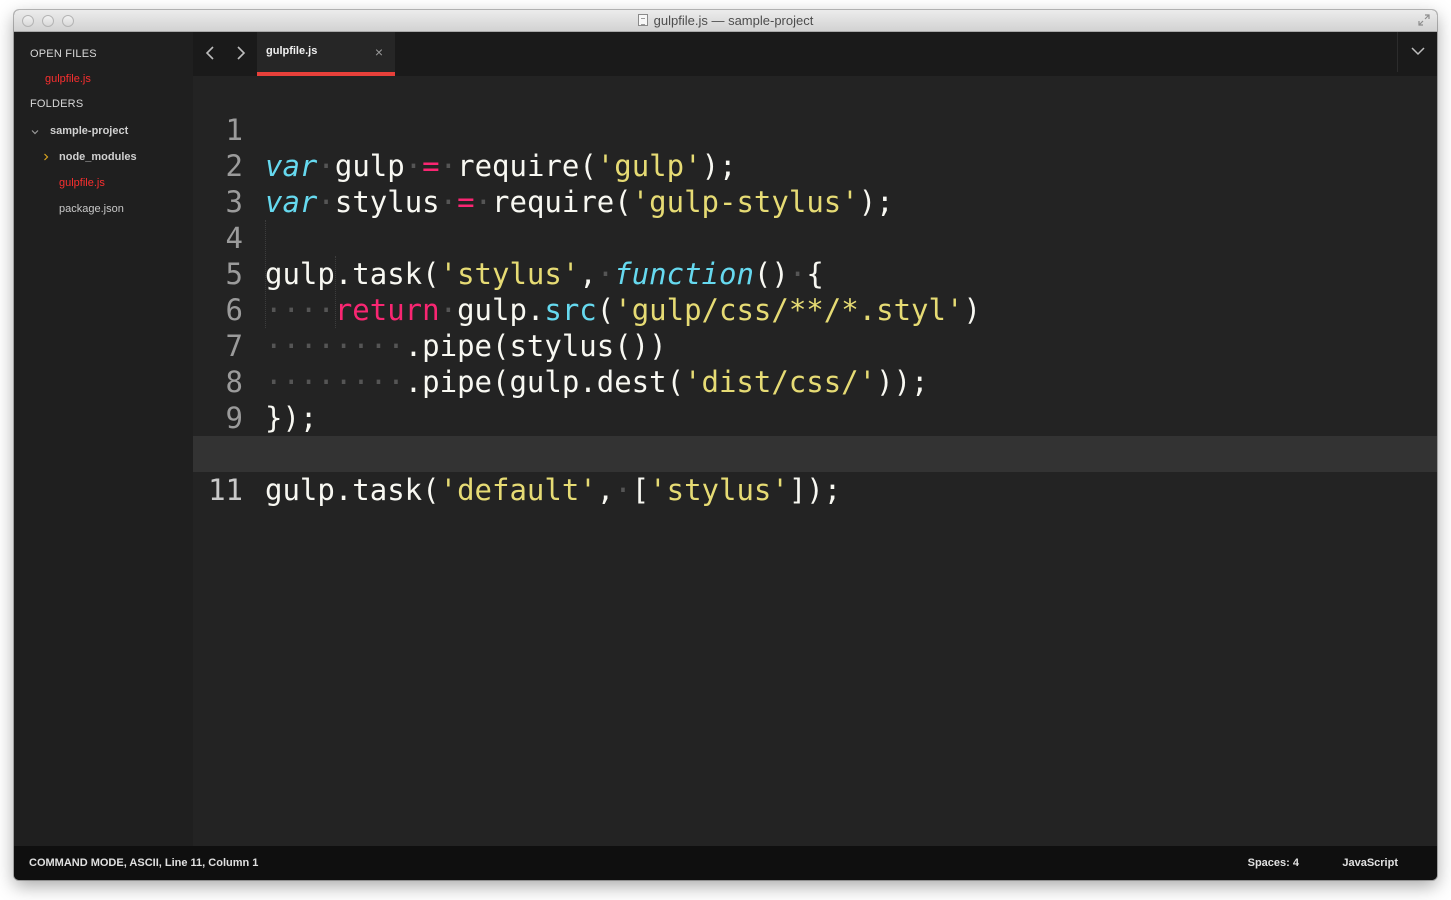 This screenshot has height=900, width=1451. Describe the element at coordinates (815, 237) in the screenshot. I see `code-line: 4 gulp.task('stylus',·function()·{` at that location.